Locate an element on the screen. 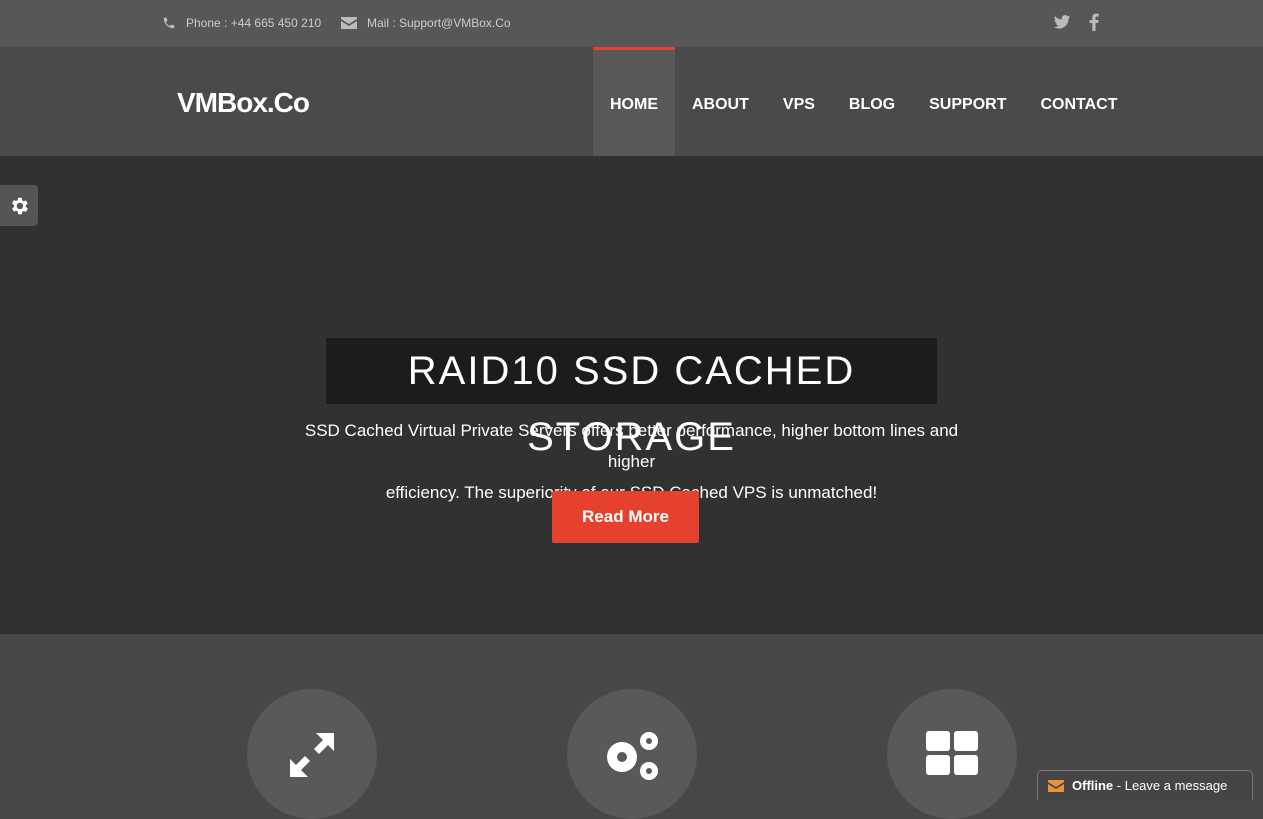  hero-title: RAID10 SSD CACHED STORAGE is located at coordinates (631, 398).